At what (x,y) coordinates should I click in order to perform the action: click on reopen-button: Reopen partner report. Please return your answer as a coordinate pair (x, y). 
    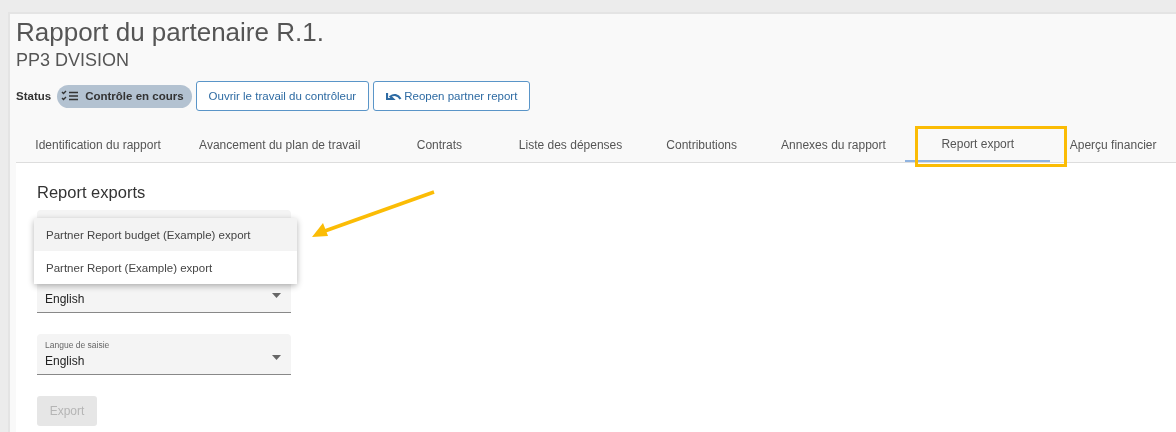
    Looking at the image, I should click on (452, 96).